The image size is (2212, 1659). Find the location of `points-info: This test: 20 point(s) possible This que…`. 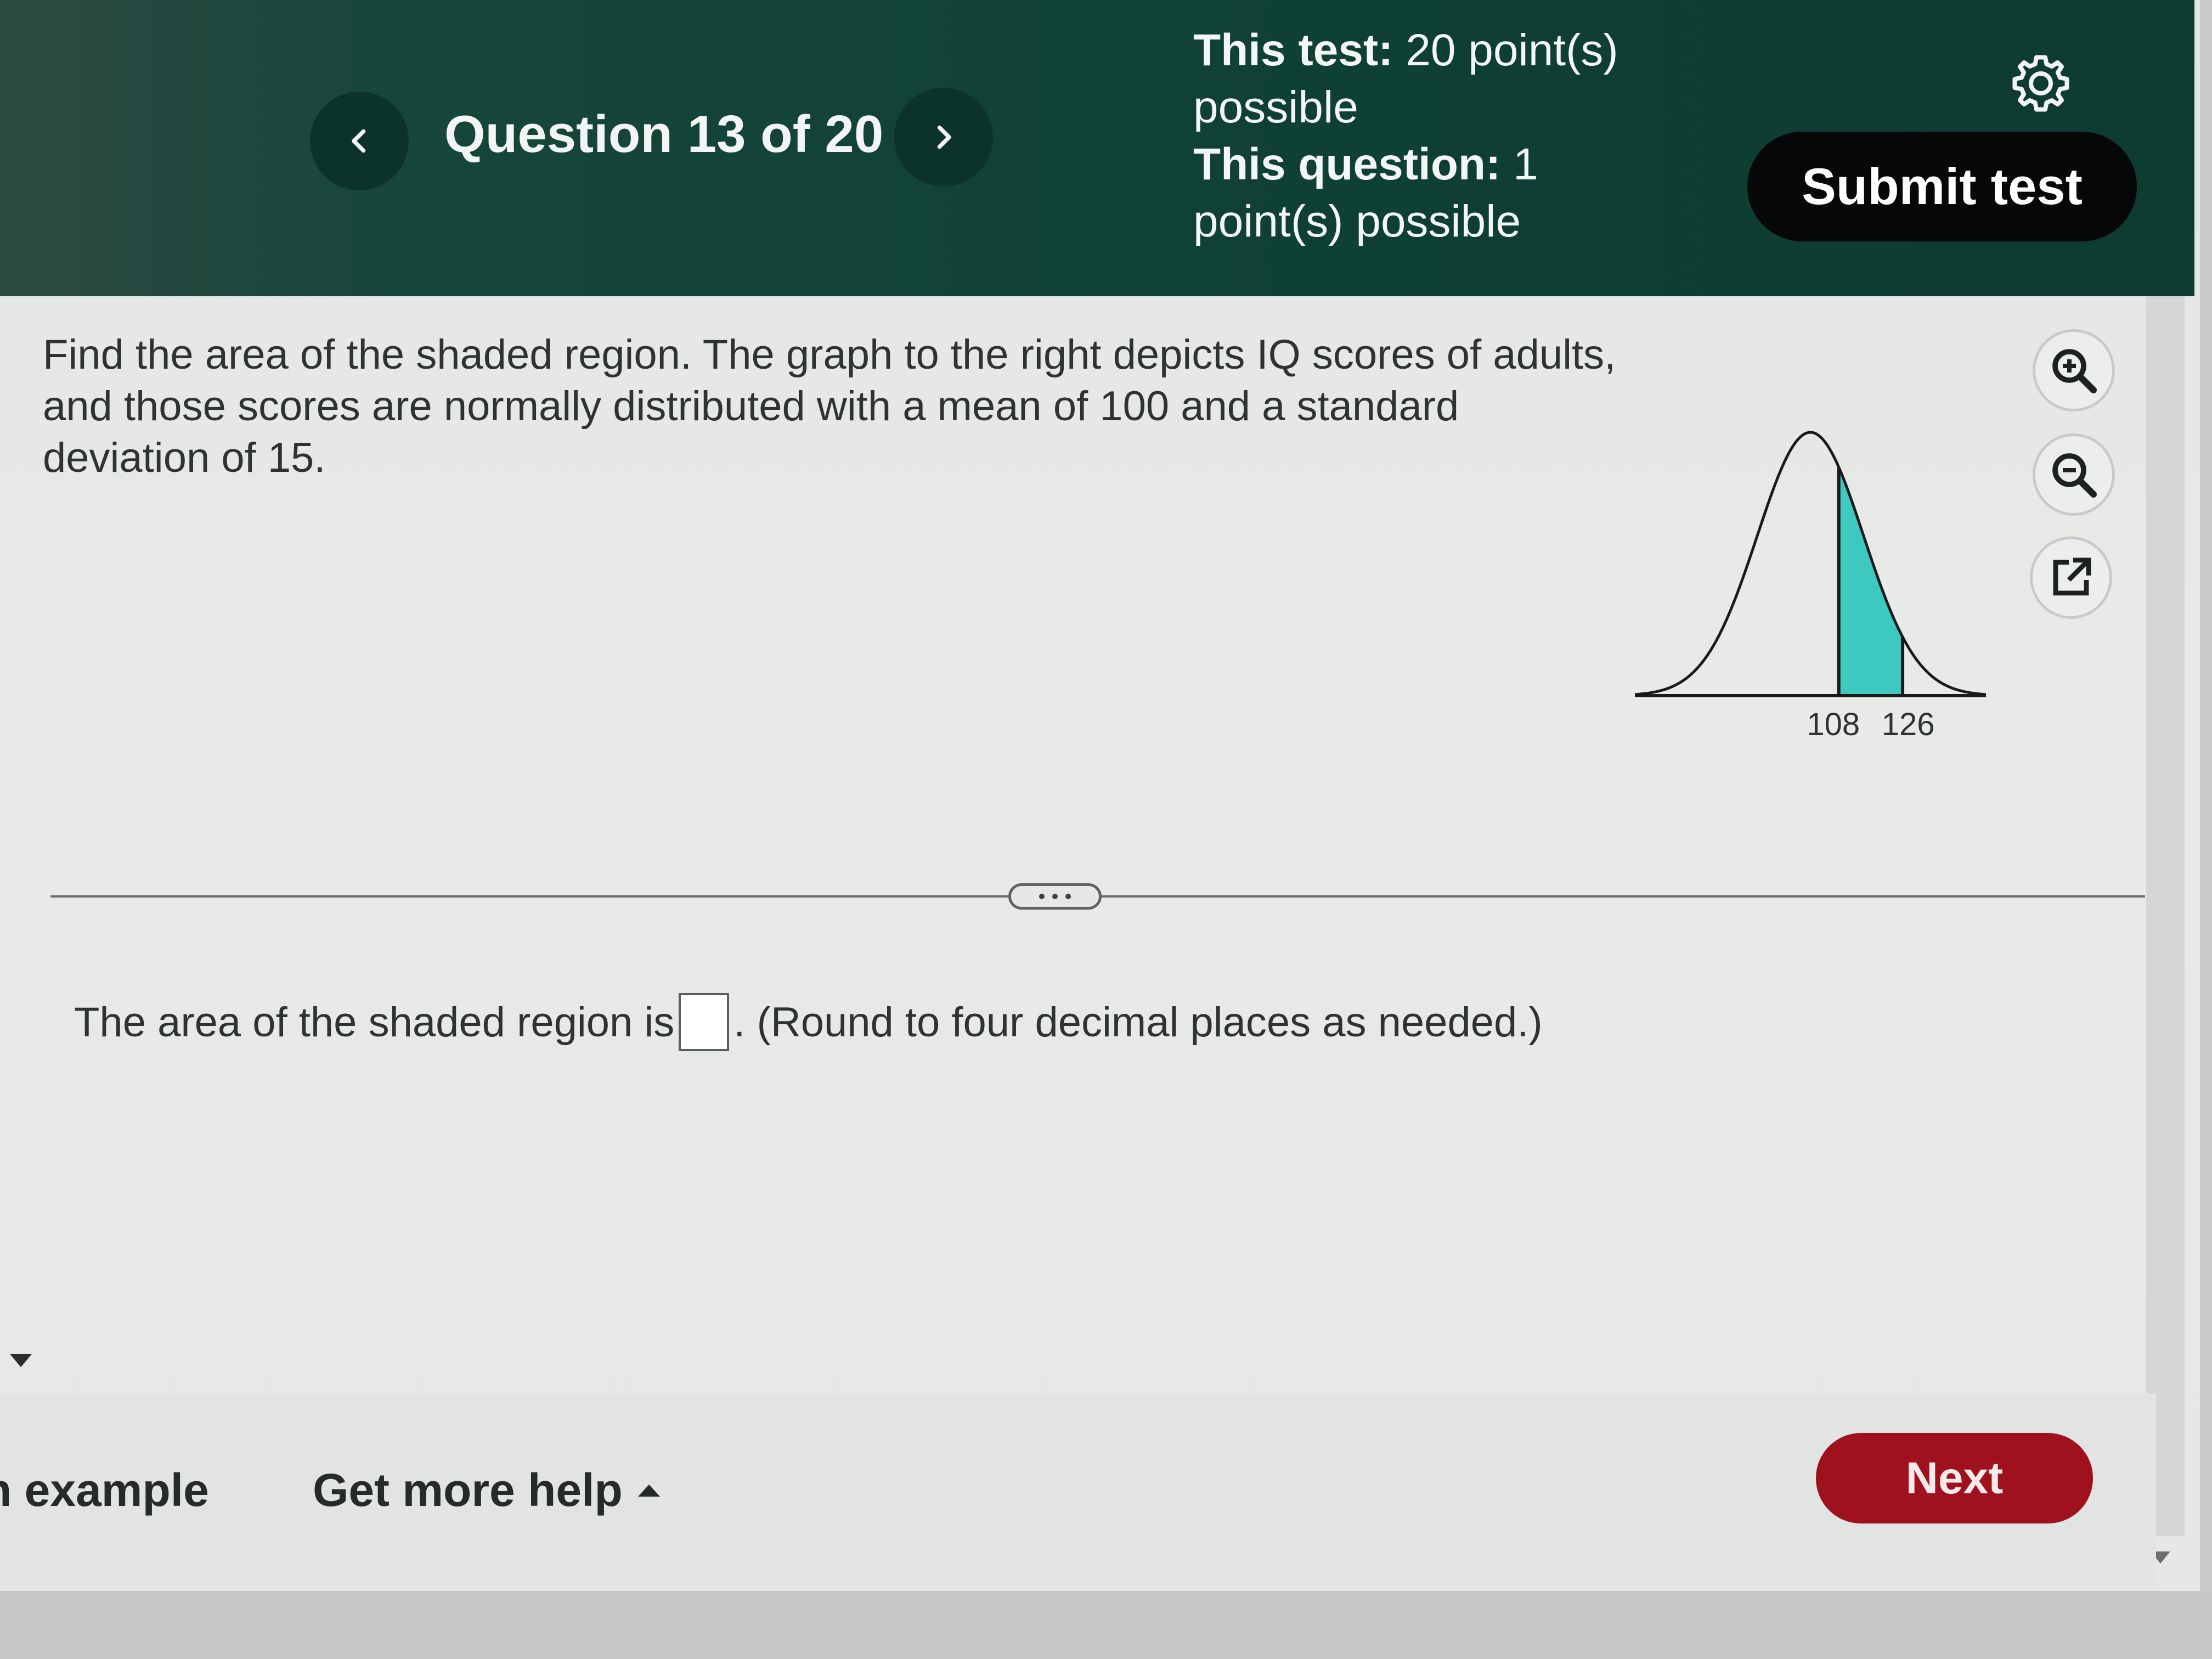

points-info: This test: 20 point(s) possible This que… is located at coordinates (1440, 136).